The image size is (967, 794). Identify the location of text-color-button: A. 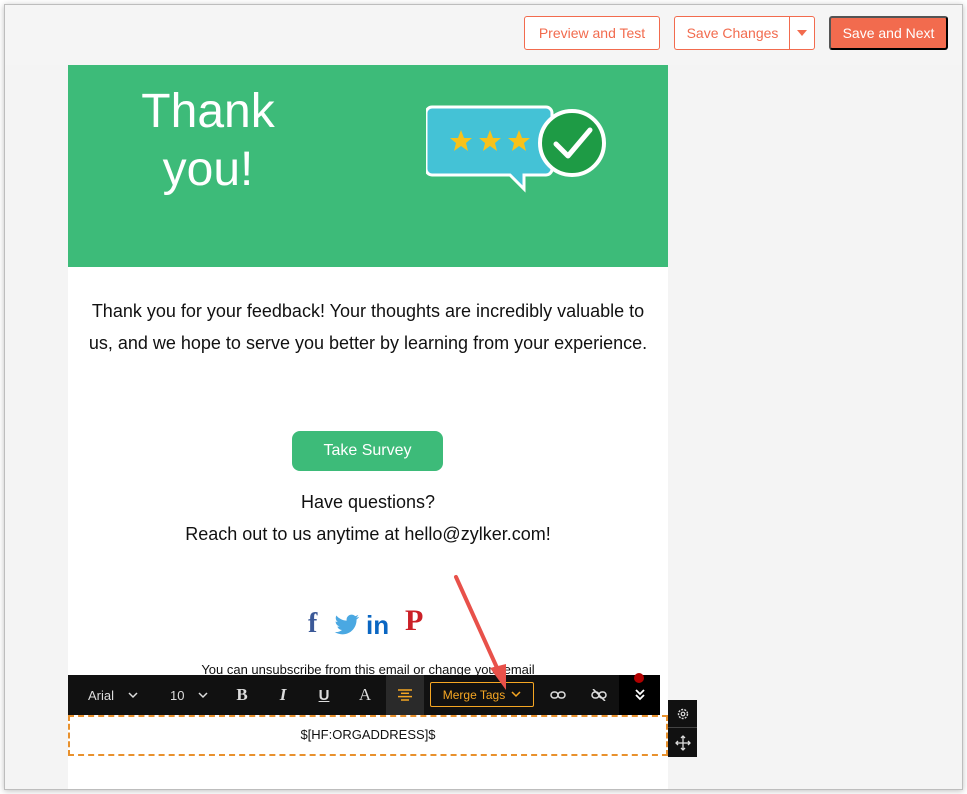
(365, 695).